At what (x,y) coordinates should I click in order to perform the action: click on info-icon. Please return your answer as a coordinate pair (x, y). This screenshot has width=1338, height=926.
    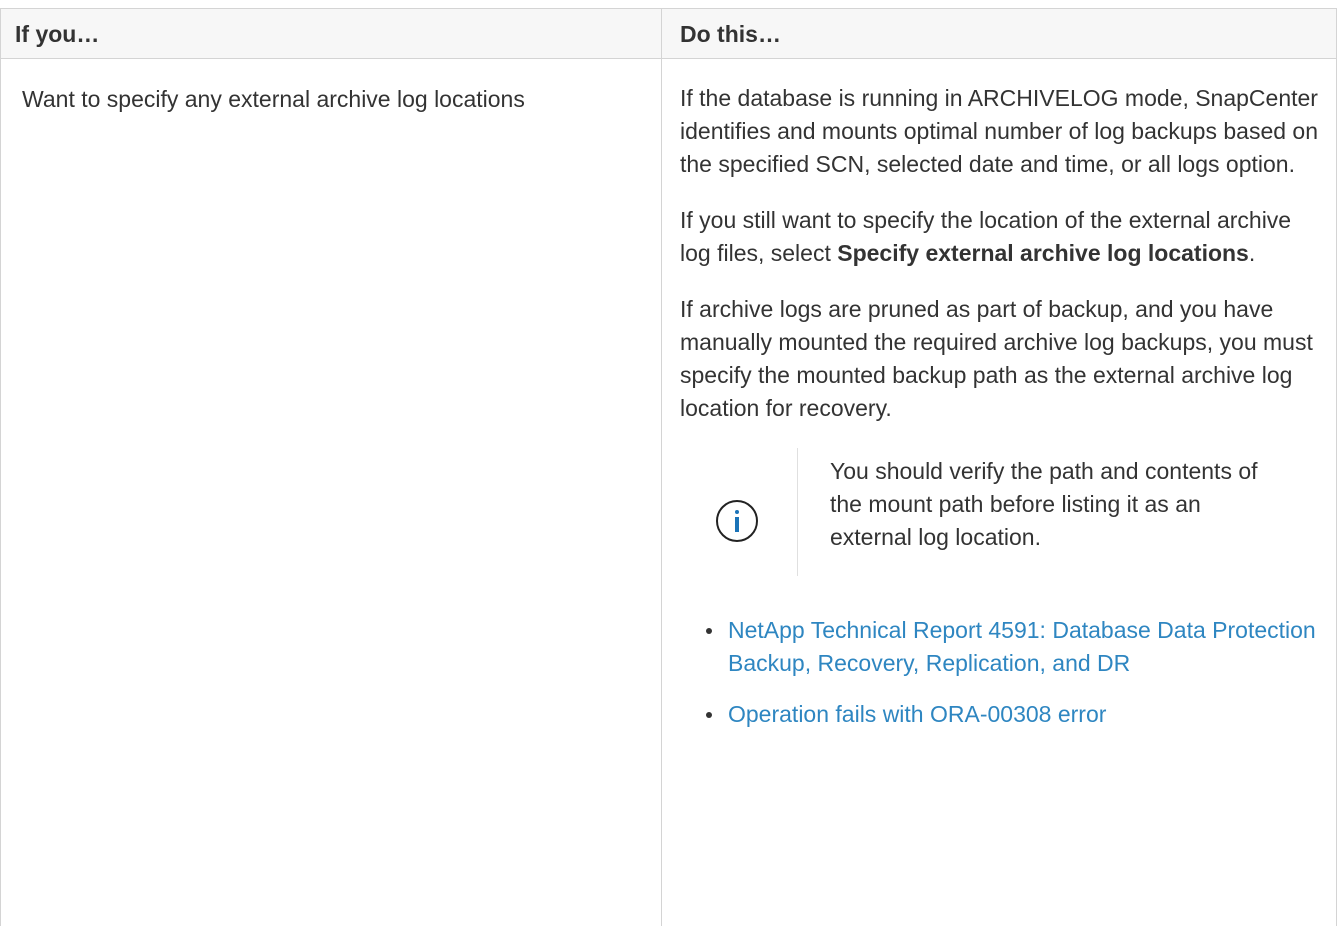
    Looking at the image, I should click on (737, 521).